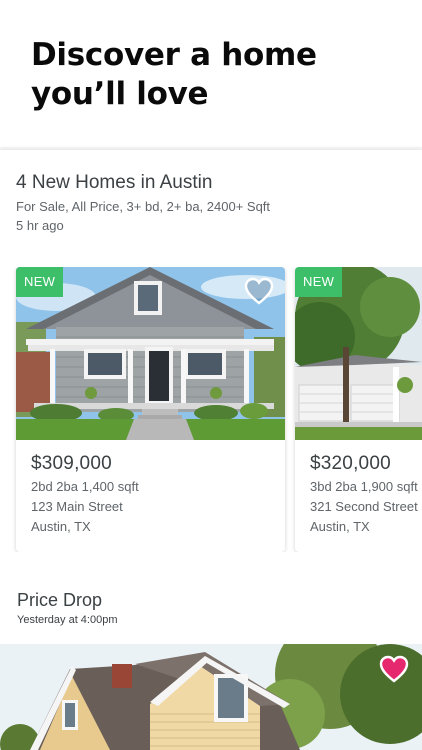 This screenshot has width=422, height=750. Describe the element at coordinates (350, 463) in the screenshot. I see `listing-price: $320,000` at that location.